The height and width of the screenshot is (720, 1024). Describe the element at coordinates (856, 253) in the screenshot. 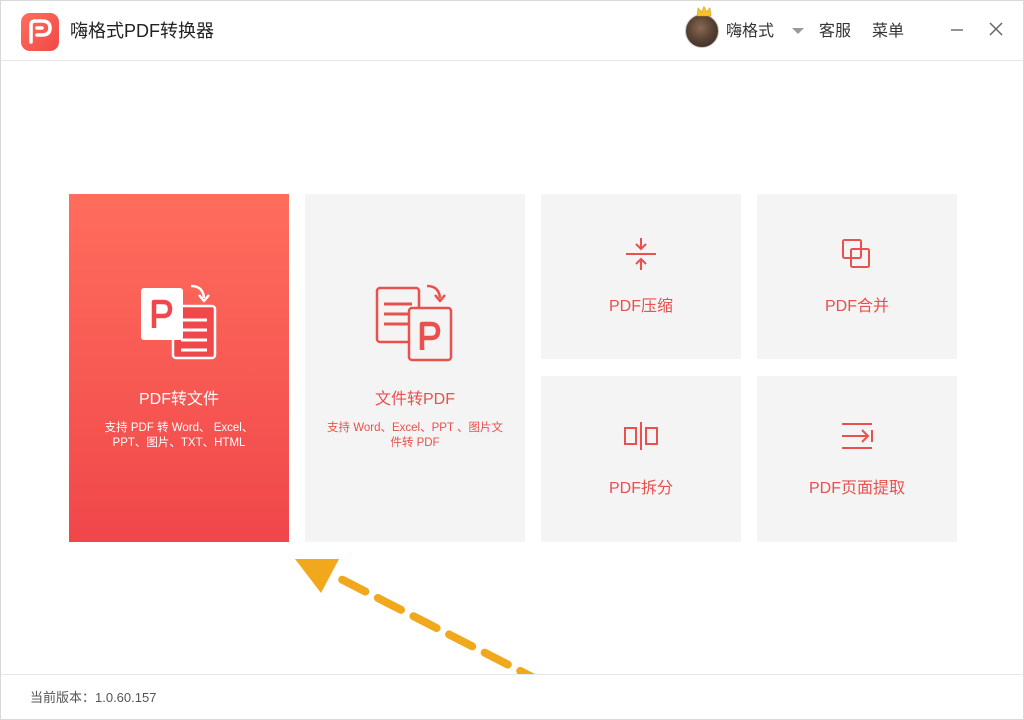

I see `merge-icon` at that location.